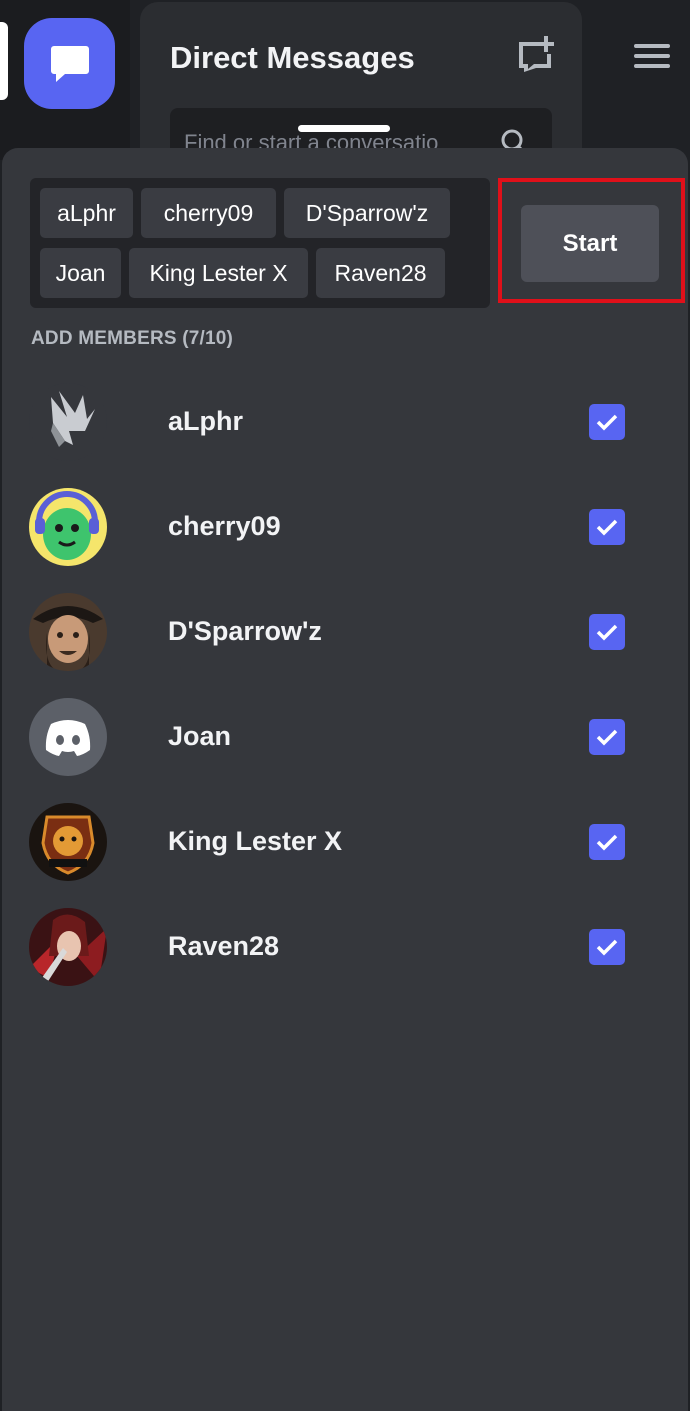 The image size is (690, 1411). Describe the element at coordinates (652, 57) in the screenshot. I see `hamburger-icon` at that location.